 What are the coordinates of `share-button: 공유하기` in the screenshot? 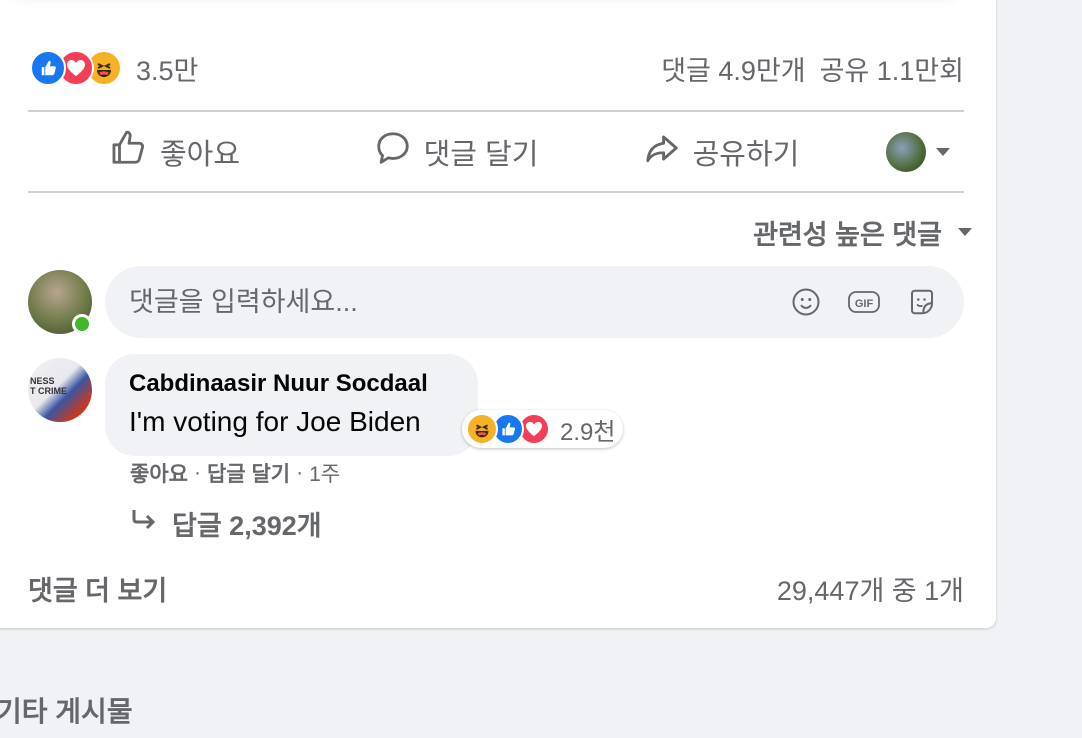 It's located at (721, 152).